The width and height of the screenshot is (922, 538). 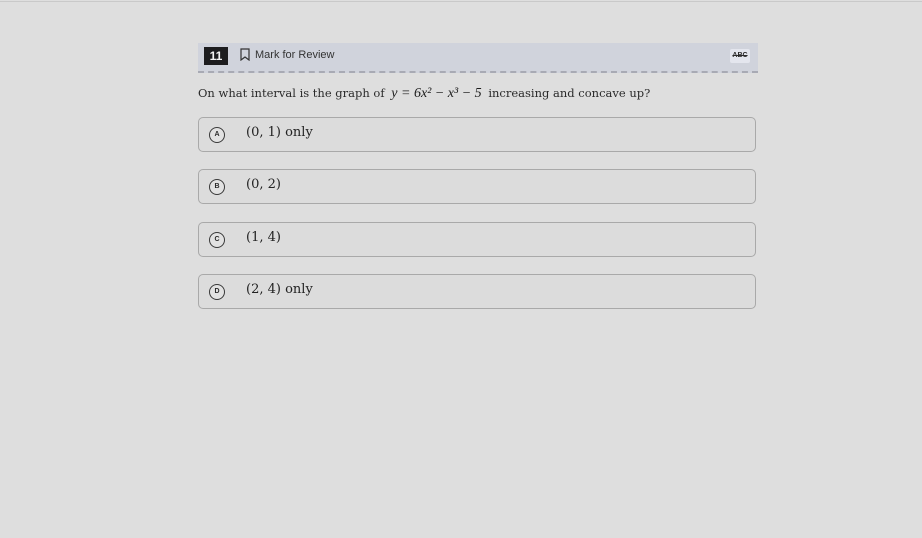 I want to click on mark-for-review-button: Mark for Review, so click(x=287, y=54).